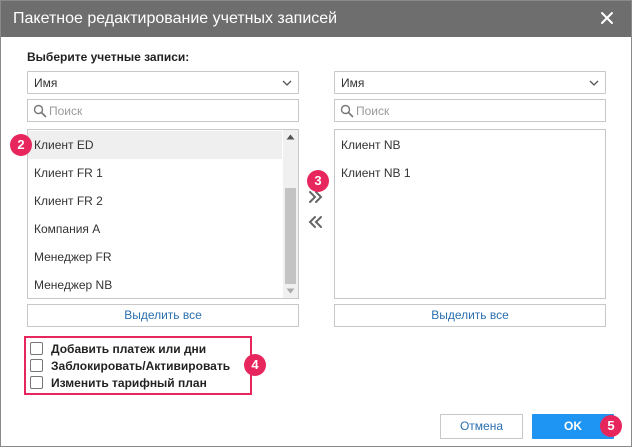 Image resolution: width=632 pixels, height=447 pixels. What do you see at coordinates (371, 145) in the screenshot?
I see `list-item-label: Клиент NB` at bounding box center [371, 145].